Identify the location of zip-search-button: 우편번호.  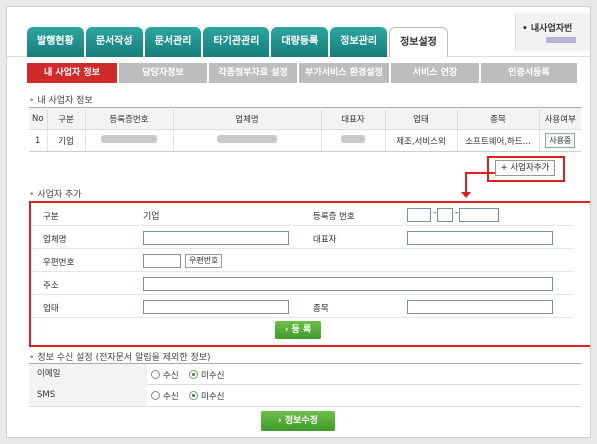
(204, 261).